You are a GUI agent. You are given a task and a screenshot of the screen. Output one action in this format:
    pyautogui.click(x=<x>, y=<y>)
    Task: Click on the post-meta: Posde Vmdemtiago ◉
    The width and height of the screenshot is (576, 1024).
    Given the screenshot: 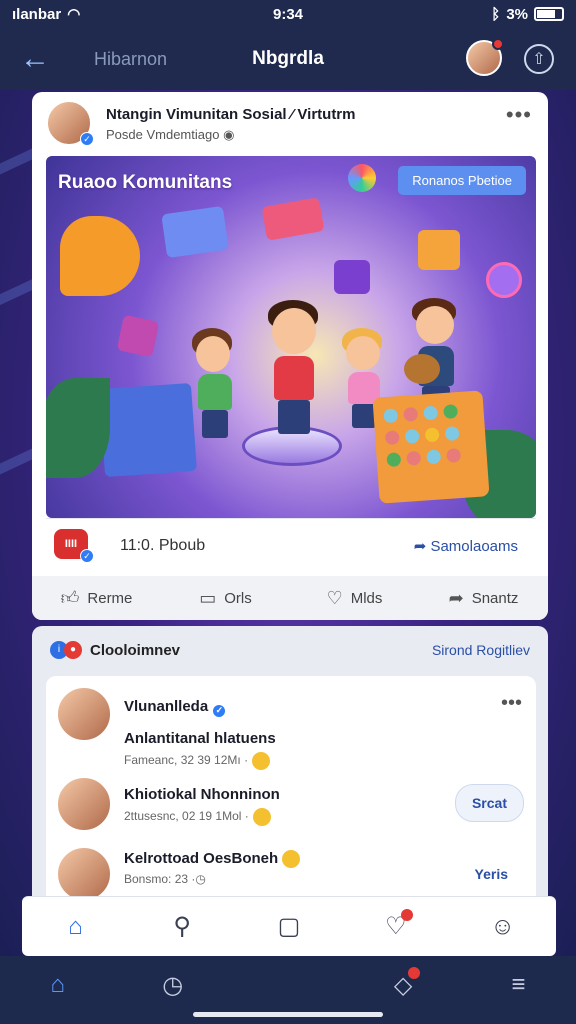 What is the action you would take?
    pyautogui.click(x=170, y=135)
    